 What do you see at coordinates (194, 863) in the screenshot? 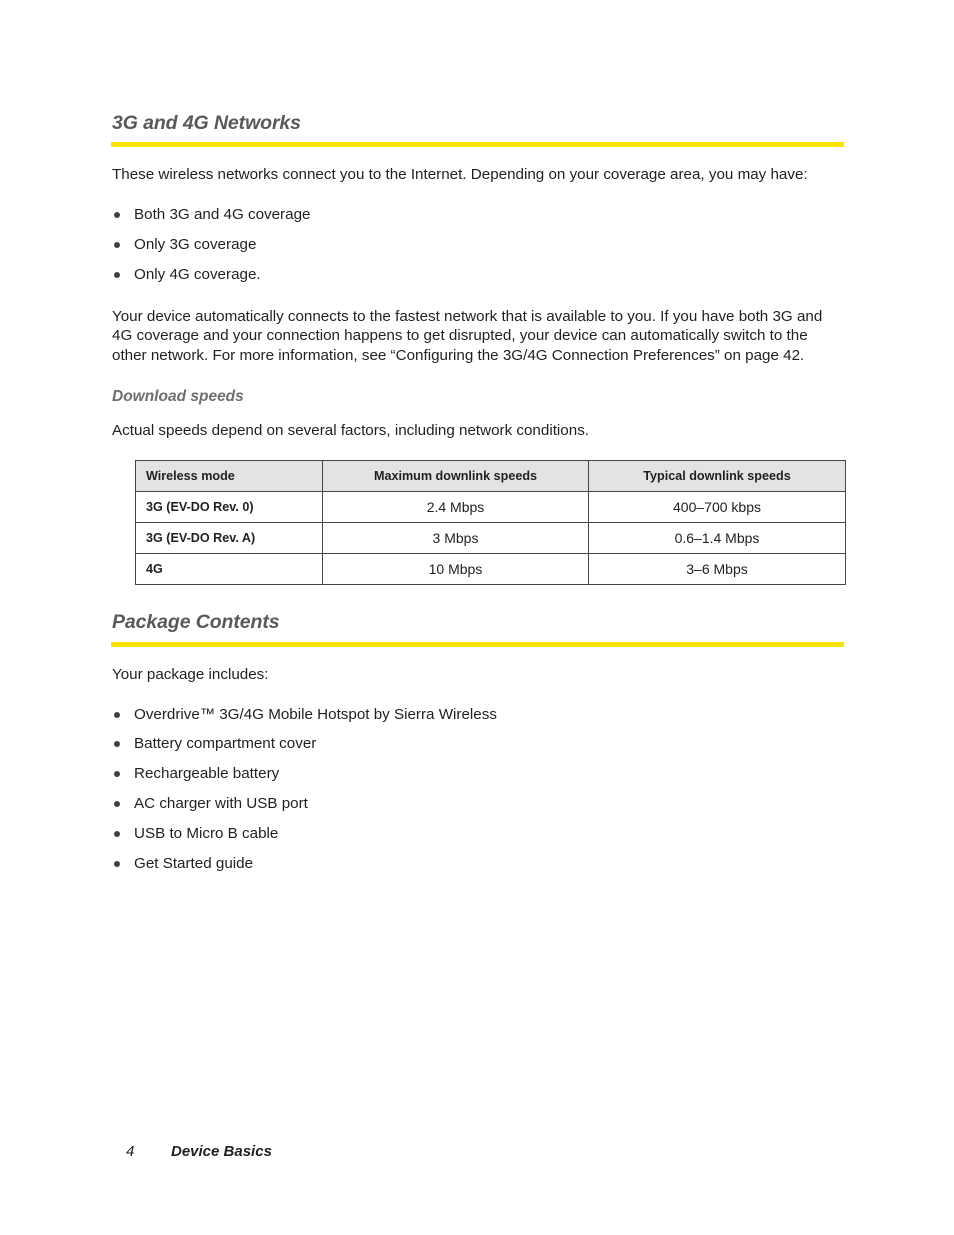
I see `list-item-label: Get Started guide` at bounding box center [194, 863].